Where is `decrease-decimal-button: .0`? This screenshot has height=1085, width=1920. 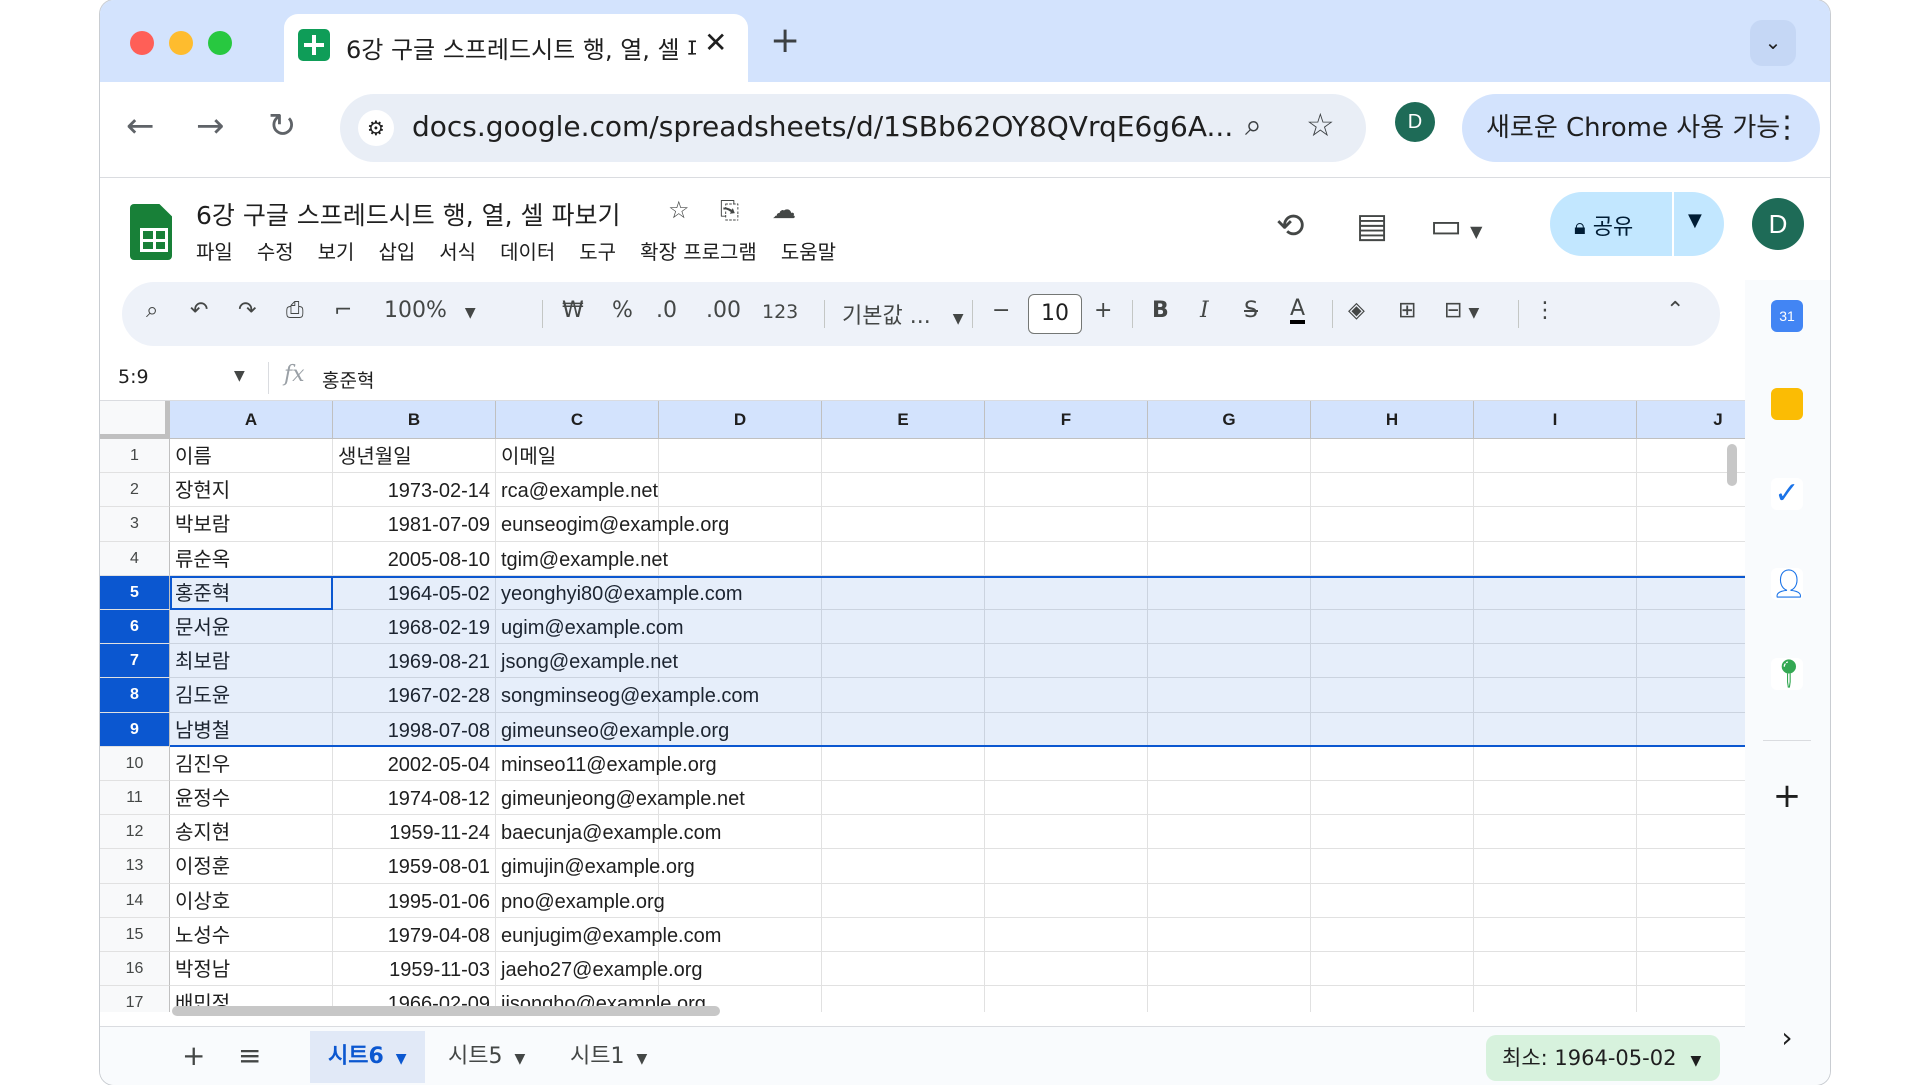
decrease-decimal-button: .0 is located at coordinates (666, 310).